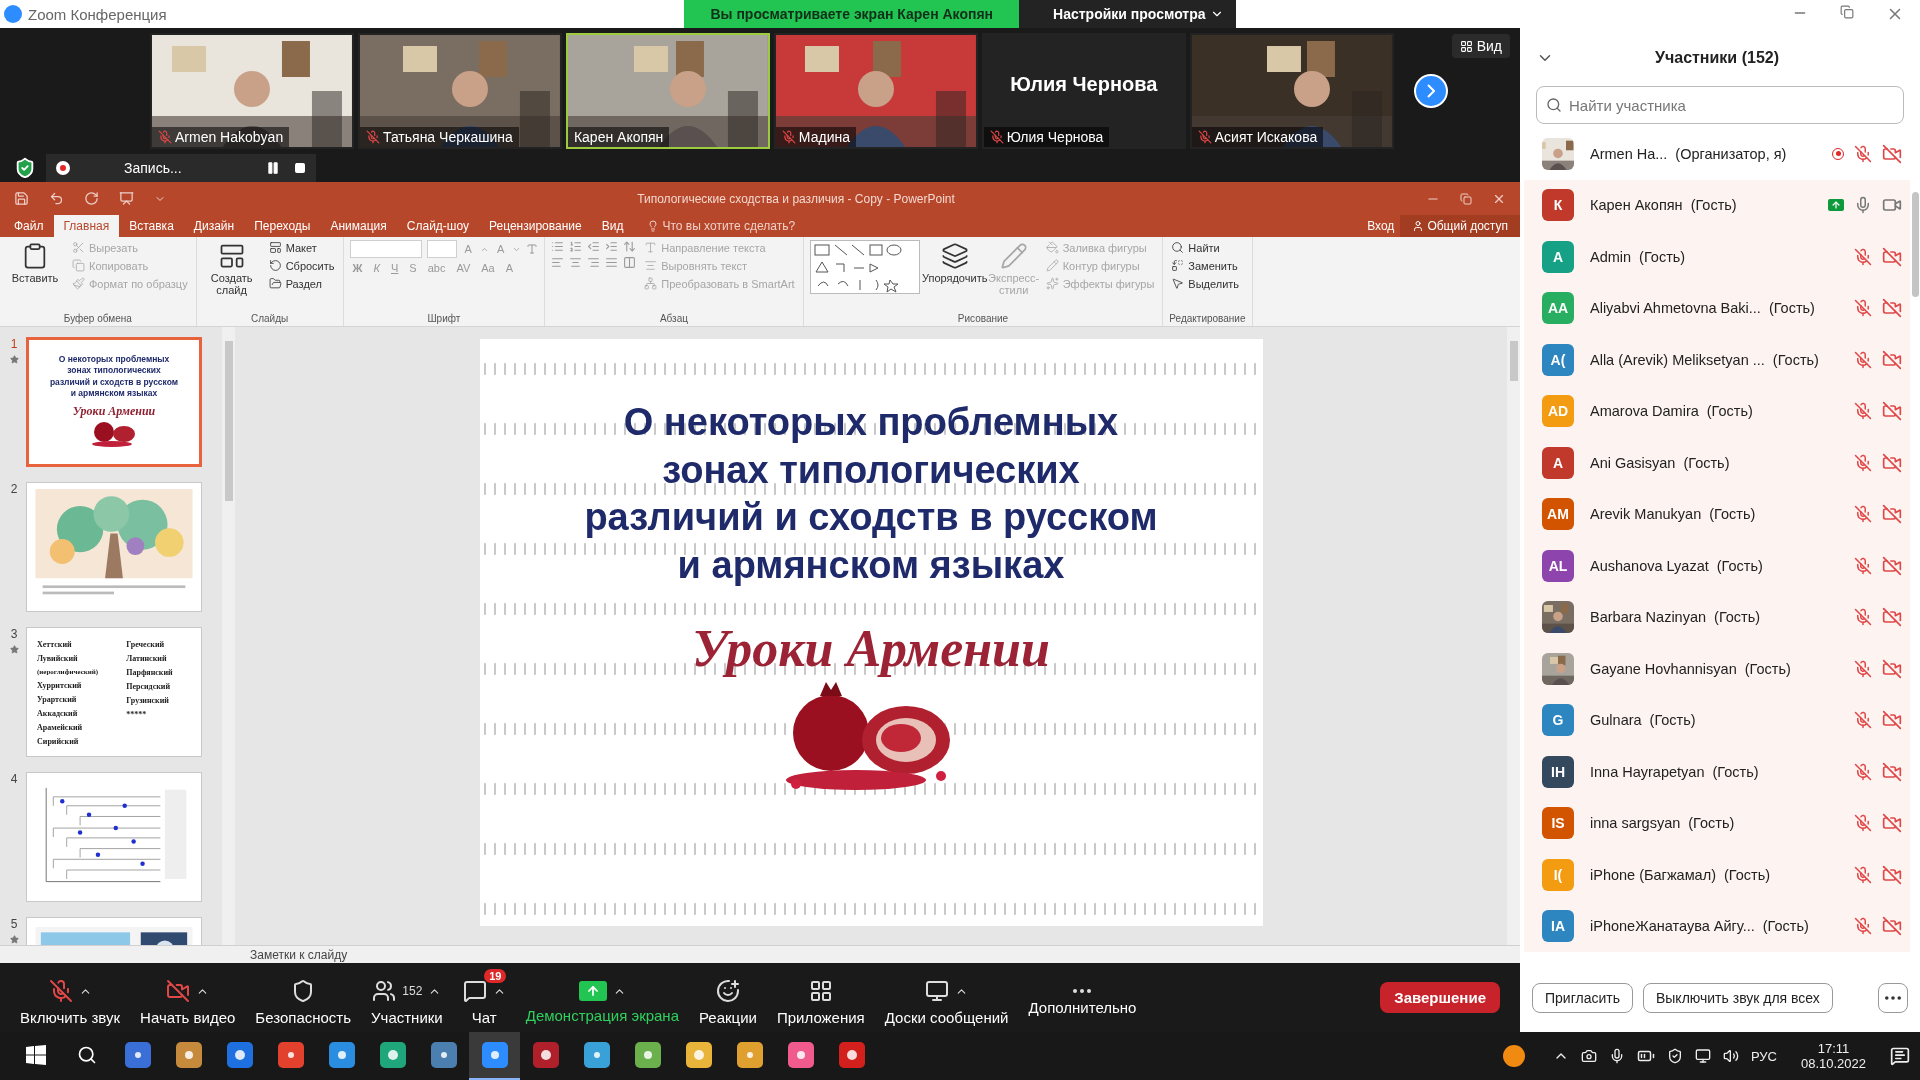 This screenshot has height=1080, width=1920. I want to click on share-screen-icon, so click(592, 991).